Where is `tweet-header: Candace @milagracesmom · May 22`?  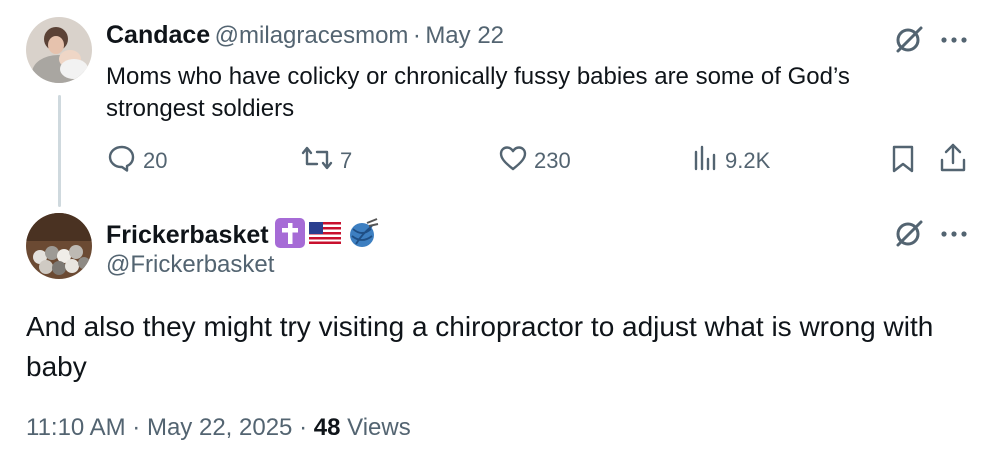 tweet-header: Candace @milagracesmom · May 22 is located at coordinates (305, 35).